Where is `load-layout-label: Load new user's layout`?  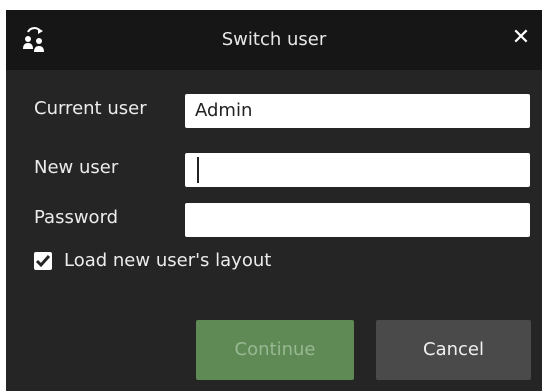 load-layout-label: Load new user's layout is located at coordinates (167, 260).